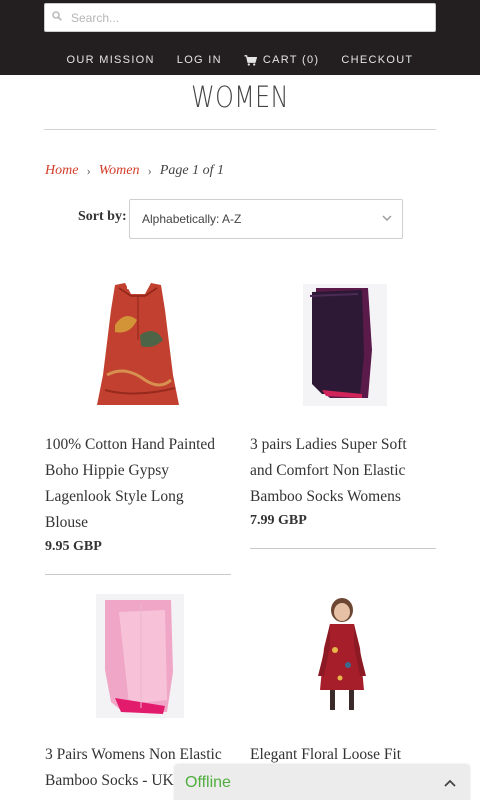 The height and width of the screenshot is (800, 480). What do you see at coordinates (325, 496) in the screenshot?
I see `product-name-line: Bamboo Socks Womens` at bounding box center [325, 496].